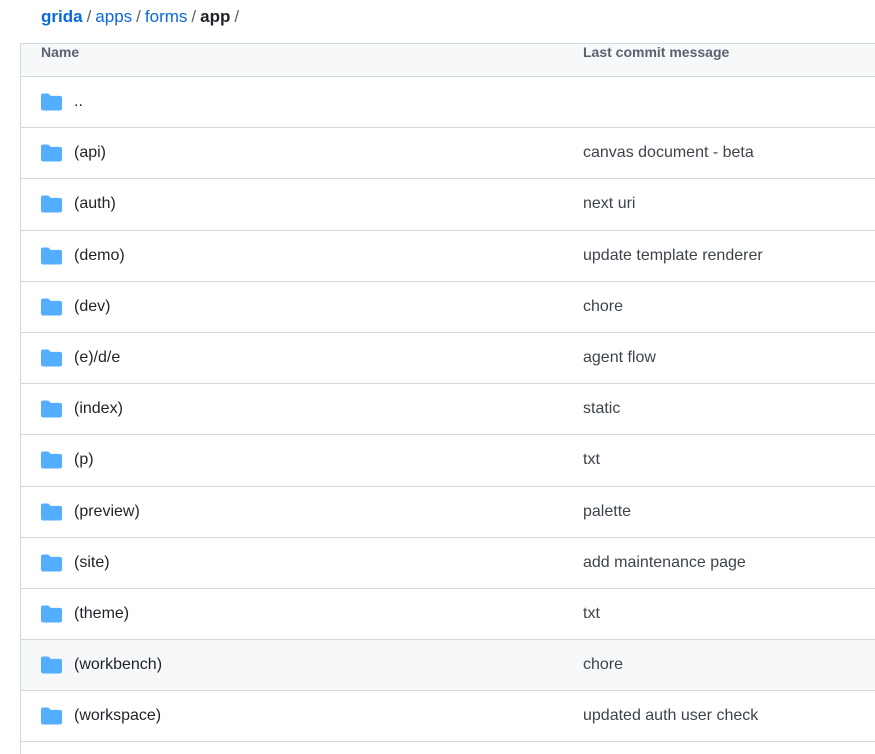  I want to click on file-name-link: (index), so click(98, 409).